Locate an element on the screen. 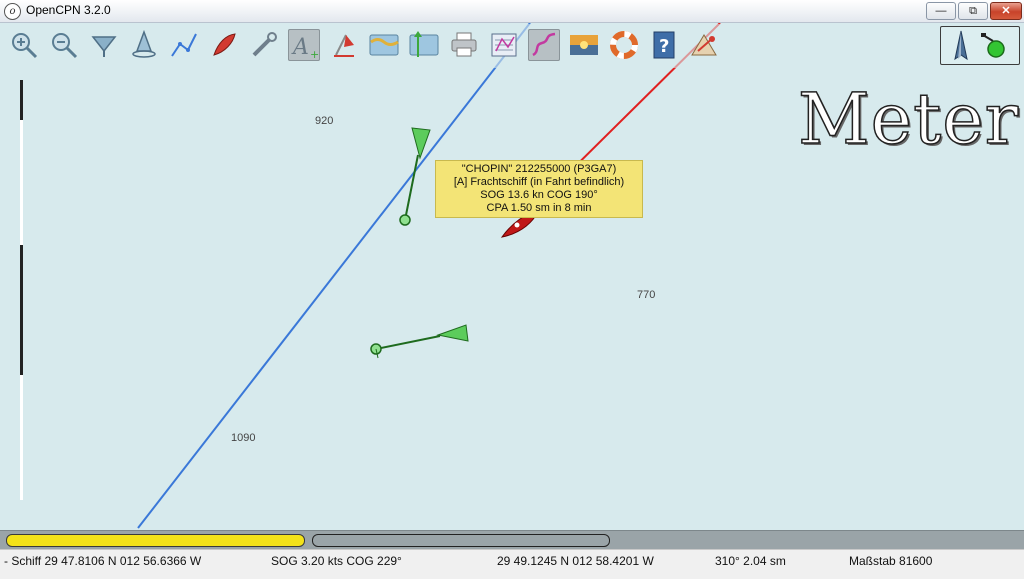  restore-icon: ⧉ is located at coordinates (973, 11).